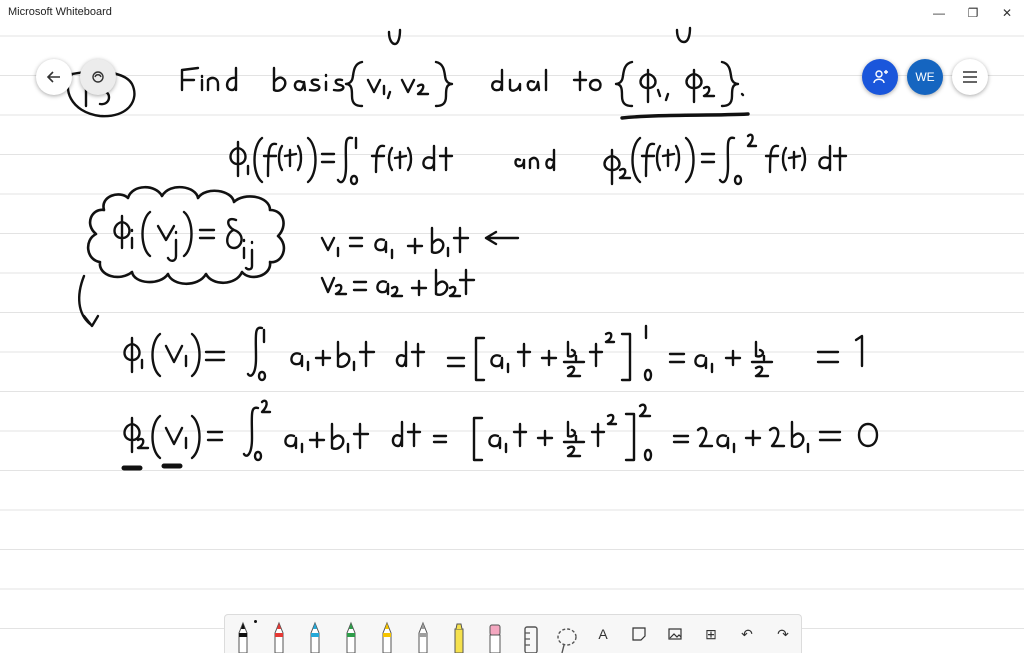  I want to click on minimize-button: —, so click(939, 13).